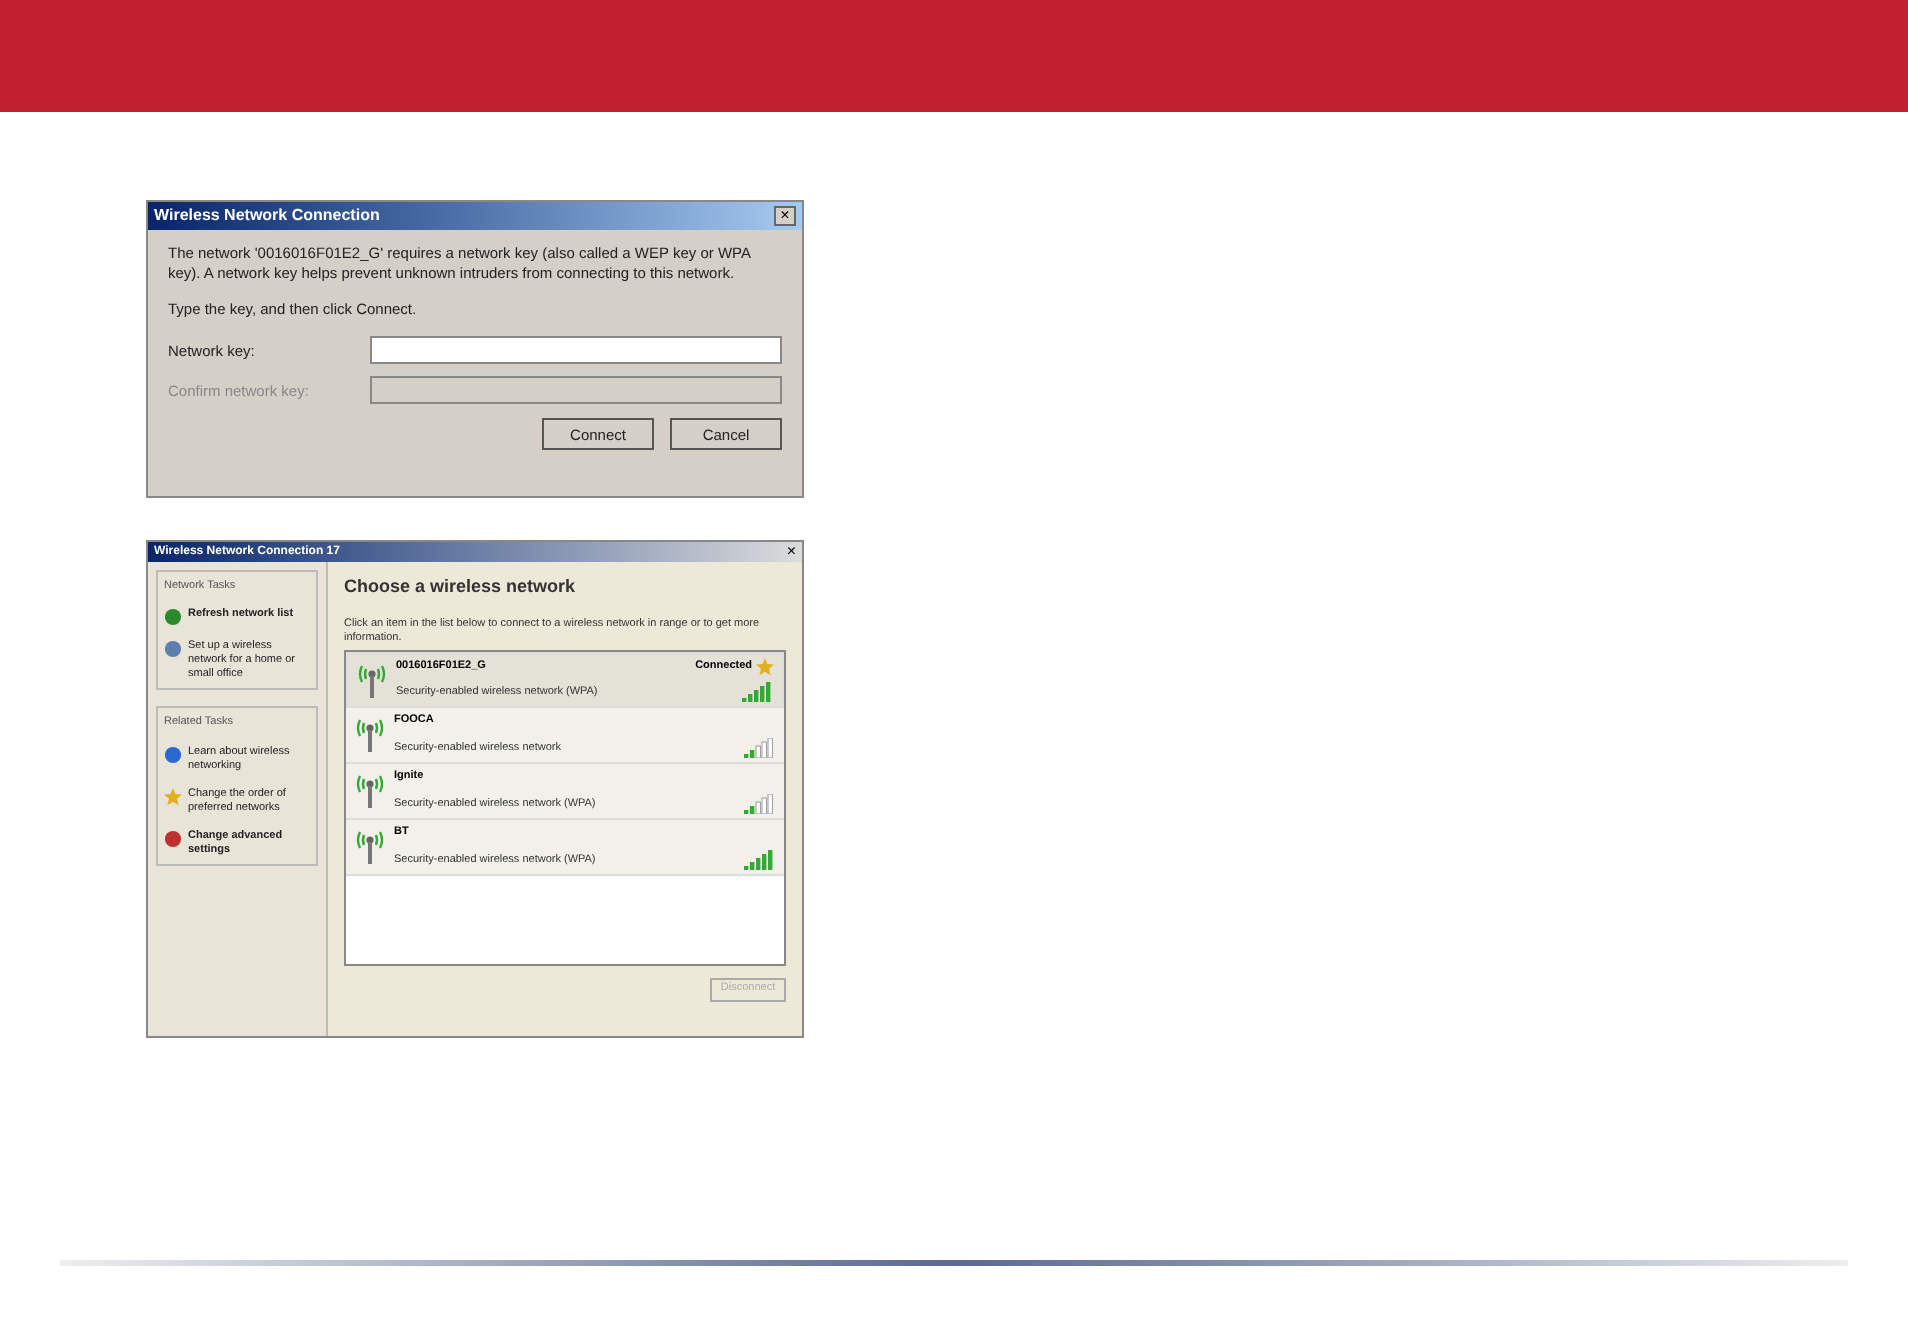  I want to click on input-field, so click(576, 350).